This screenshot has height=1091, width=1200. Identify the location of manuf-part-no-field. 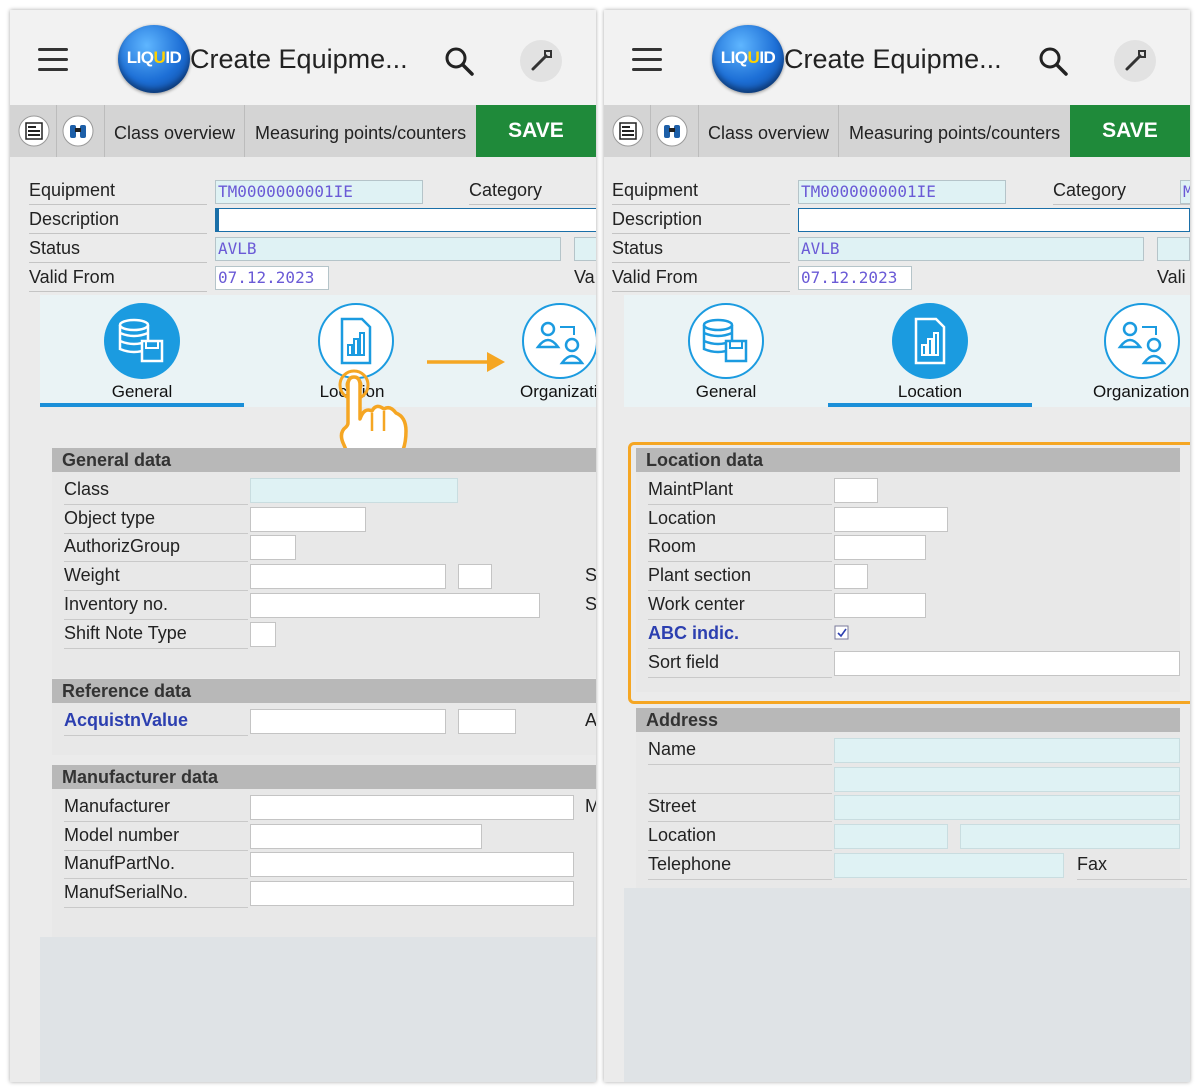
(412, 864).